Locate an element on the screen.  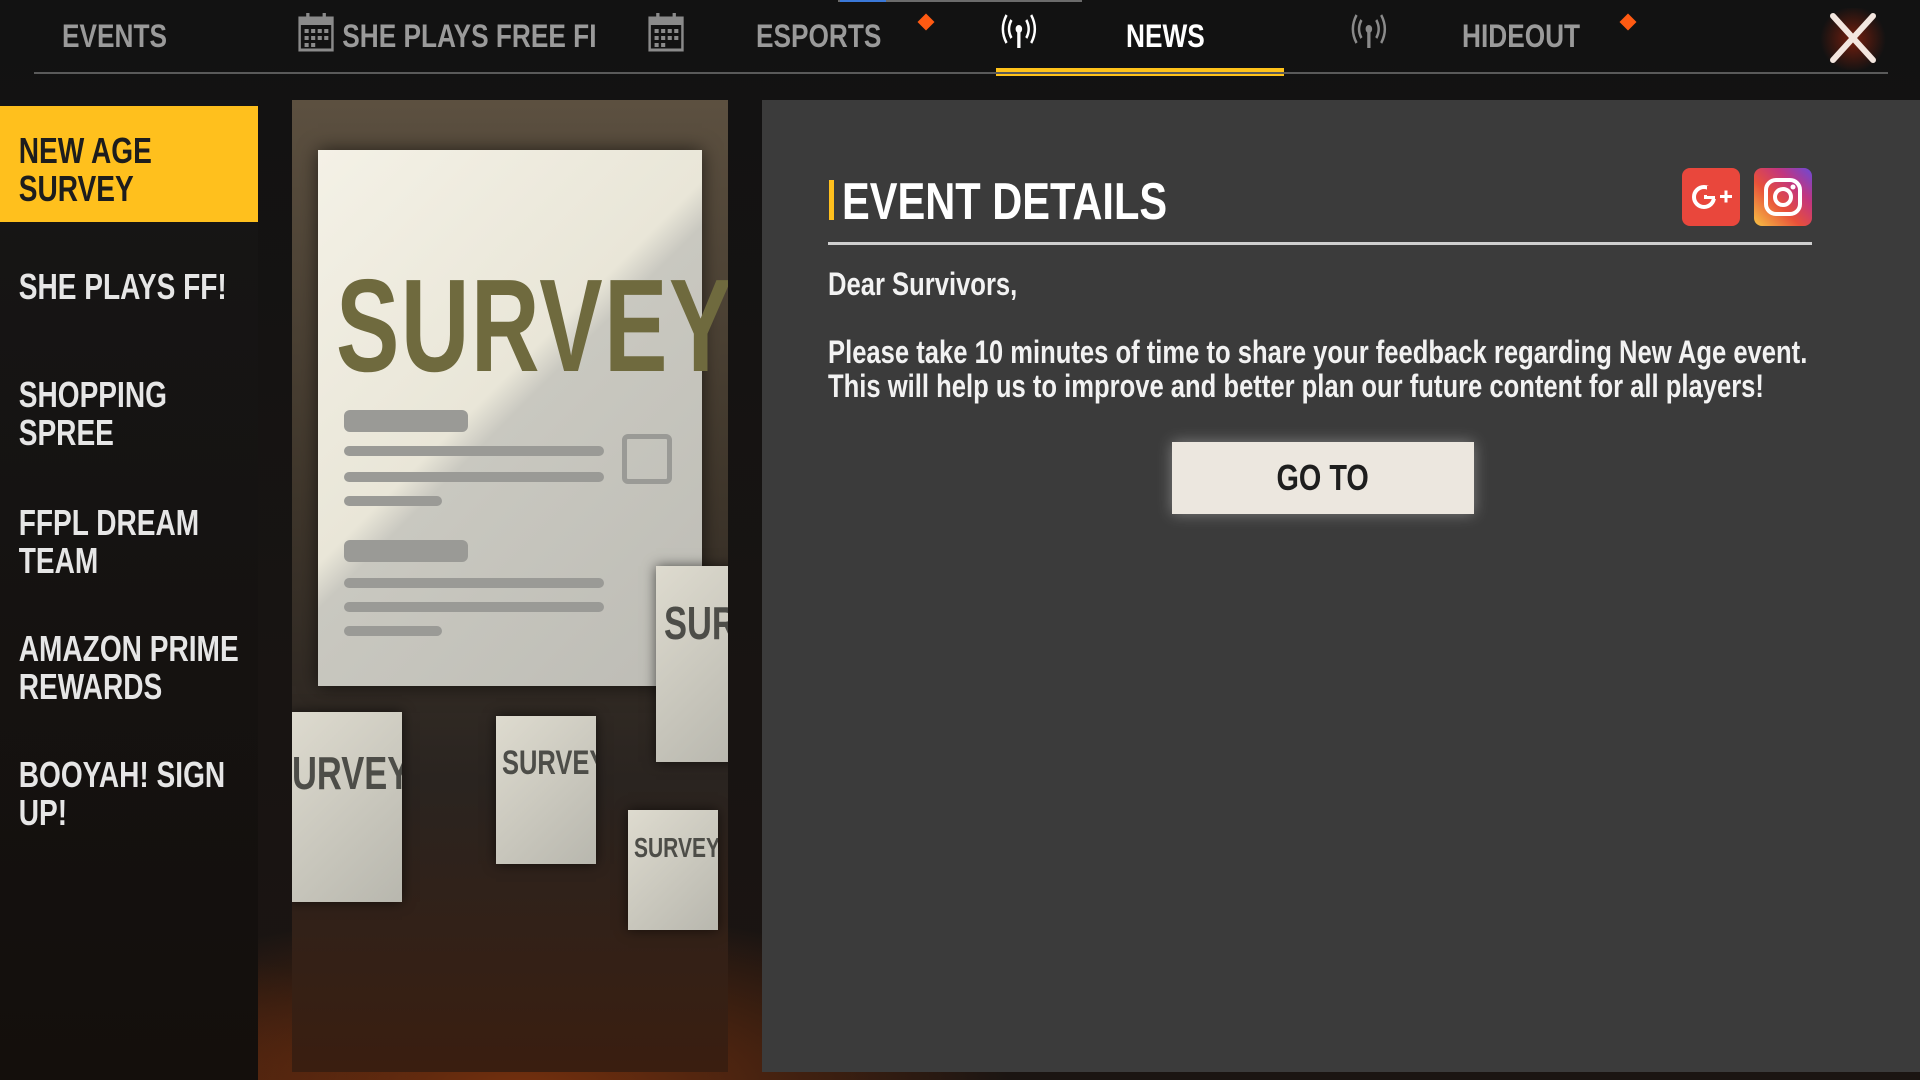
go-to-button-label: GO TO is located at coordinates (1323, 477).